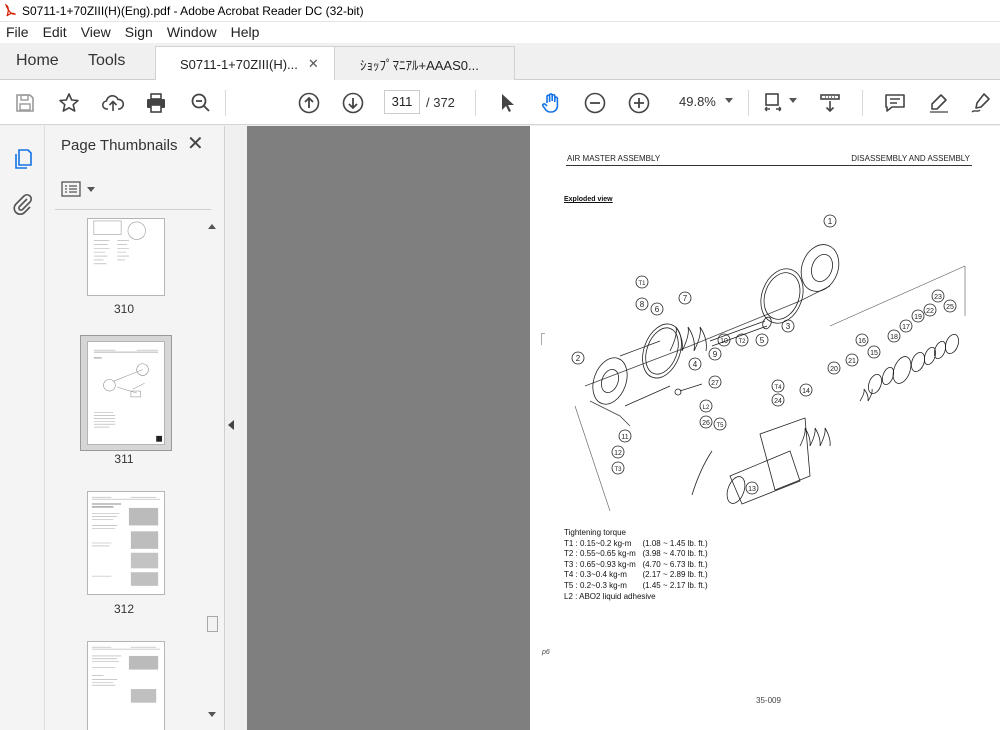 This screenshot has height=730, width=1000. I want to click on menu-window: Window, so click(192, 32).